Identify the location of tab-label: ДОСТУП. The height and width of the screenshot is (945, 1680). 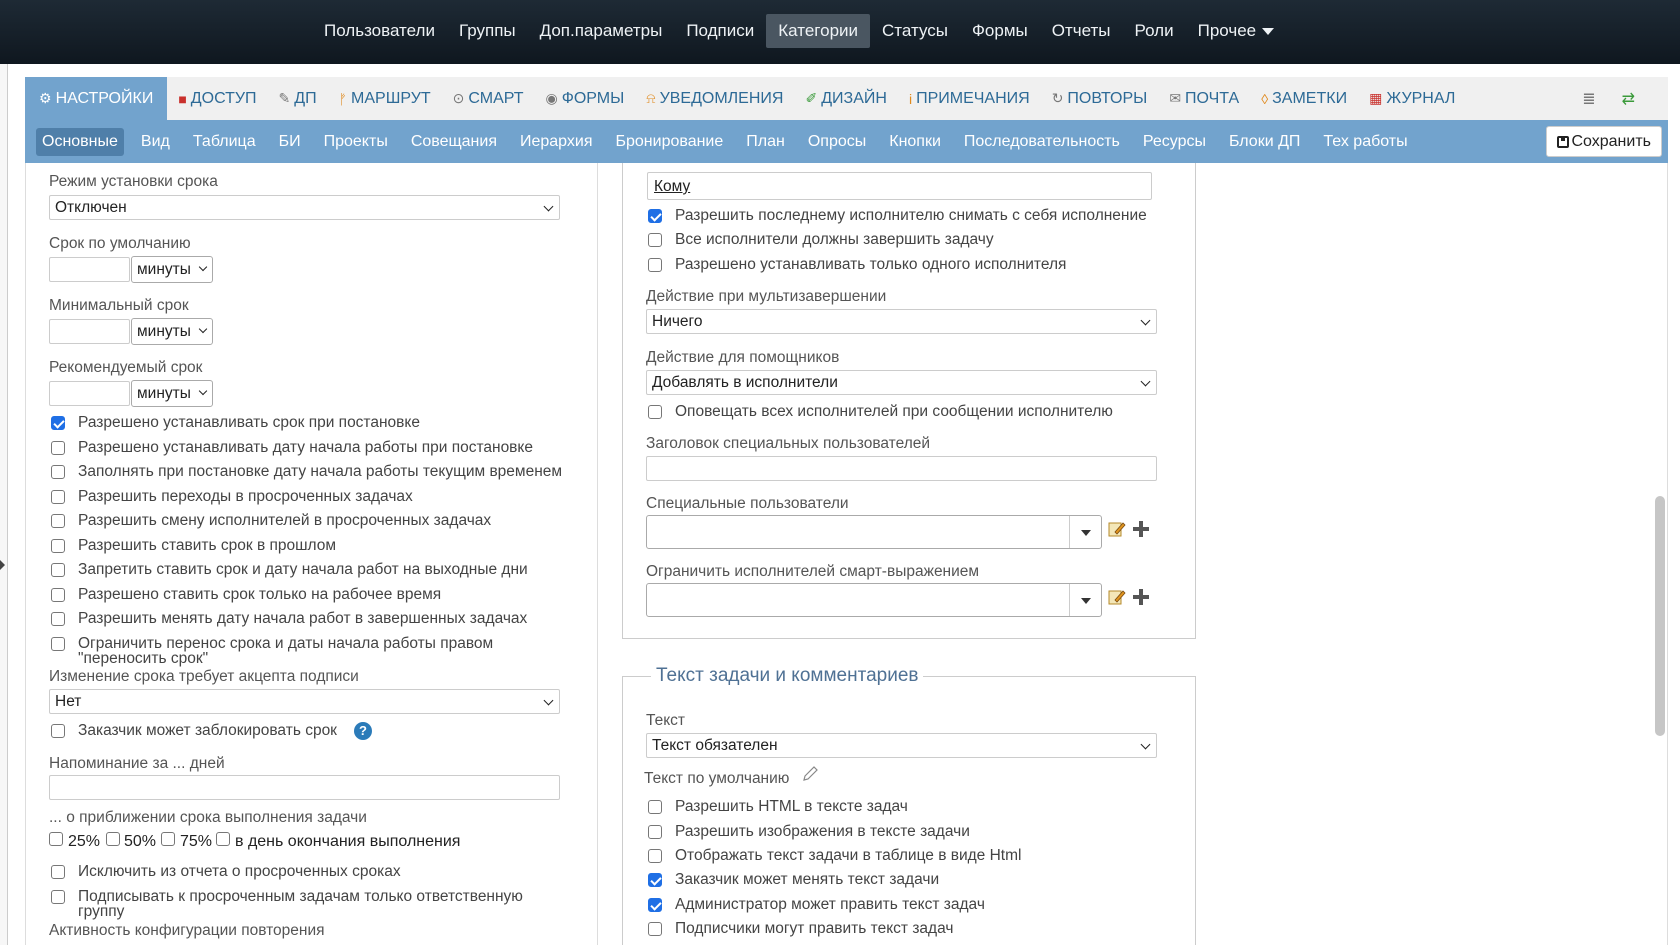
(223, 98).